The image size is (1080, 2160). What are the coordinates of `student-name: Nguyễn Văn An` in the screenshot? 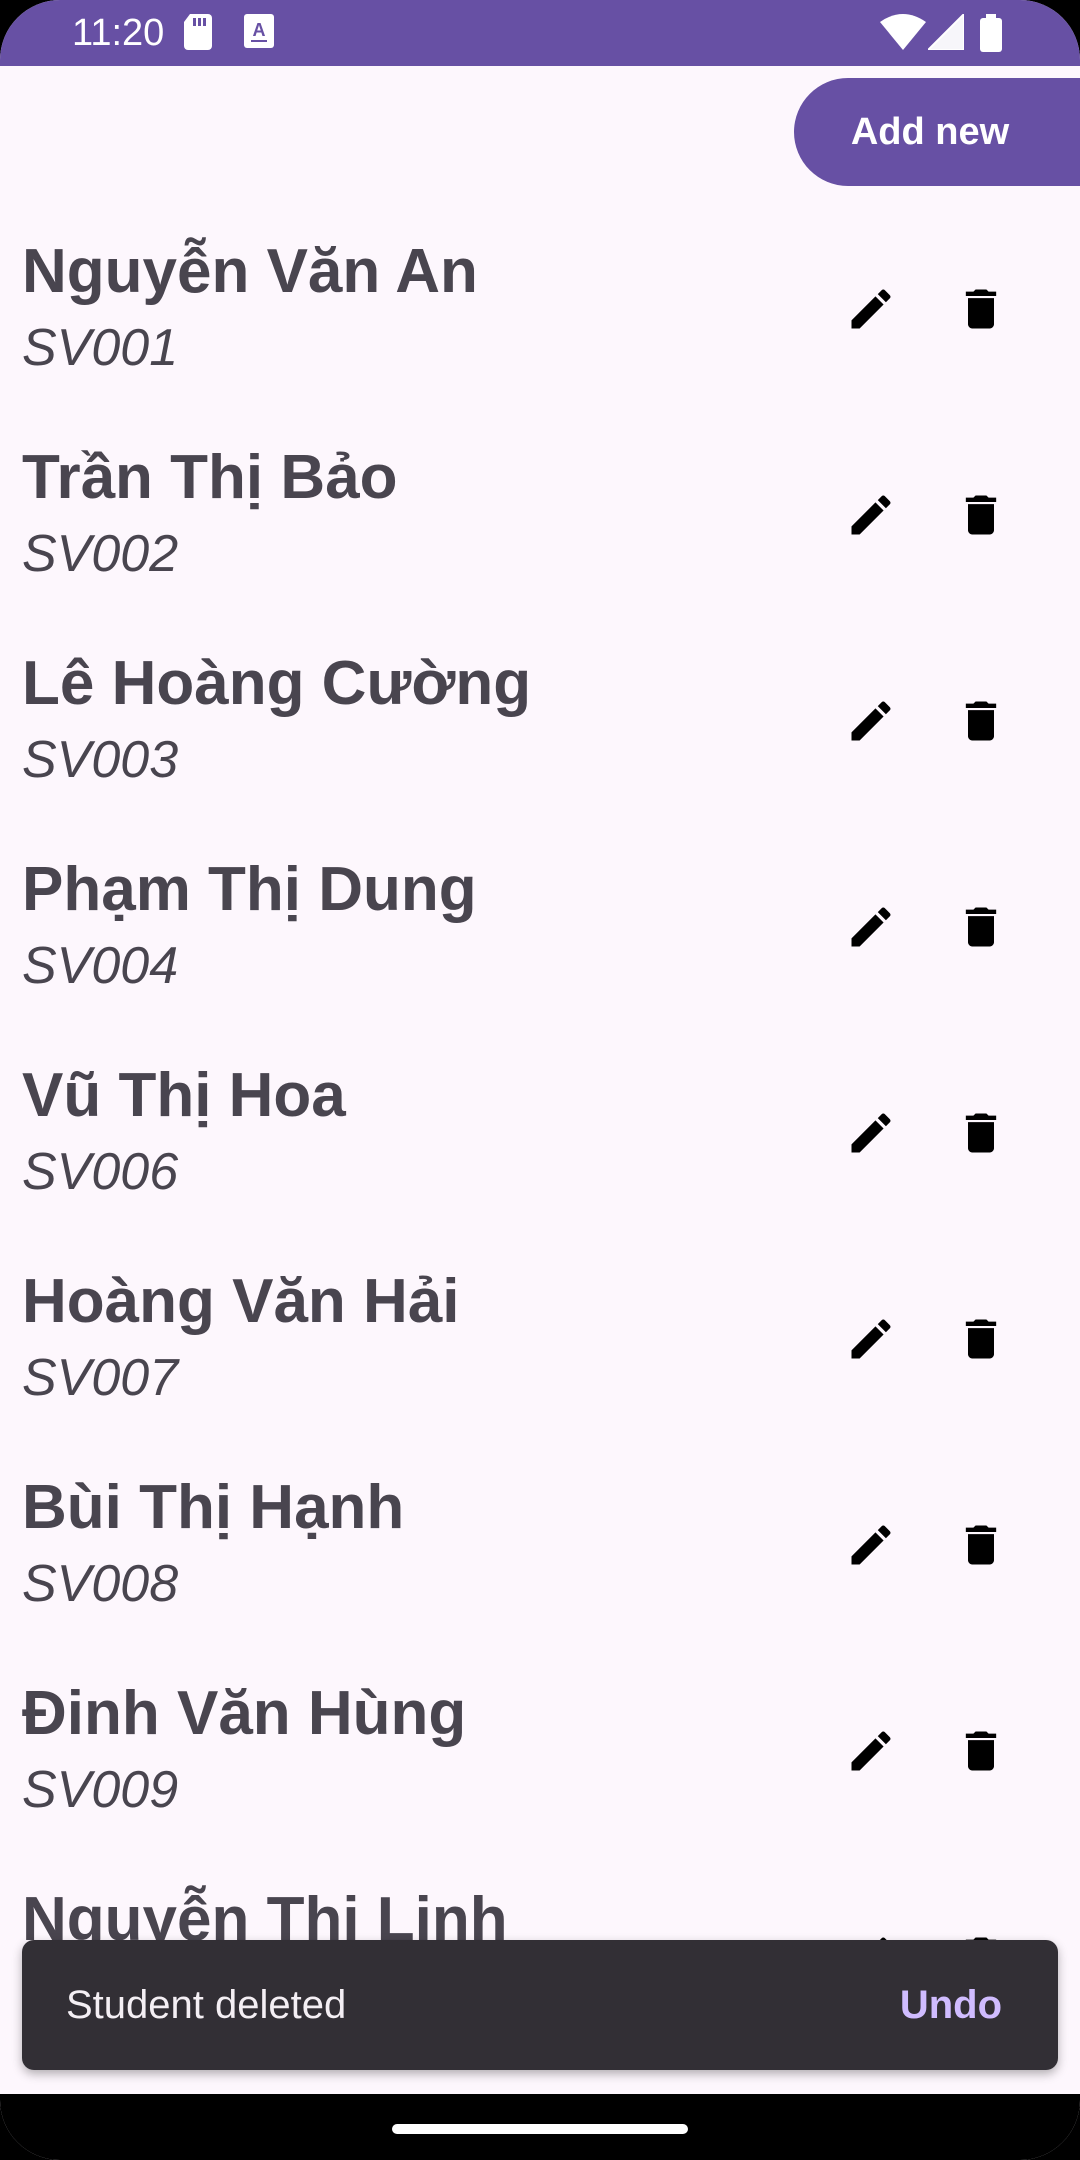 It's located at (250, 271).